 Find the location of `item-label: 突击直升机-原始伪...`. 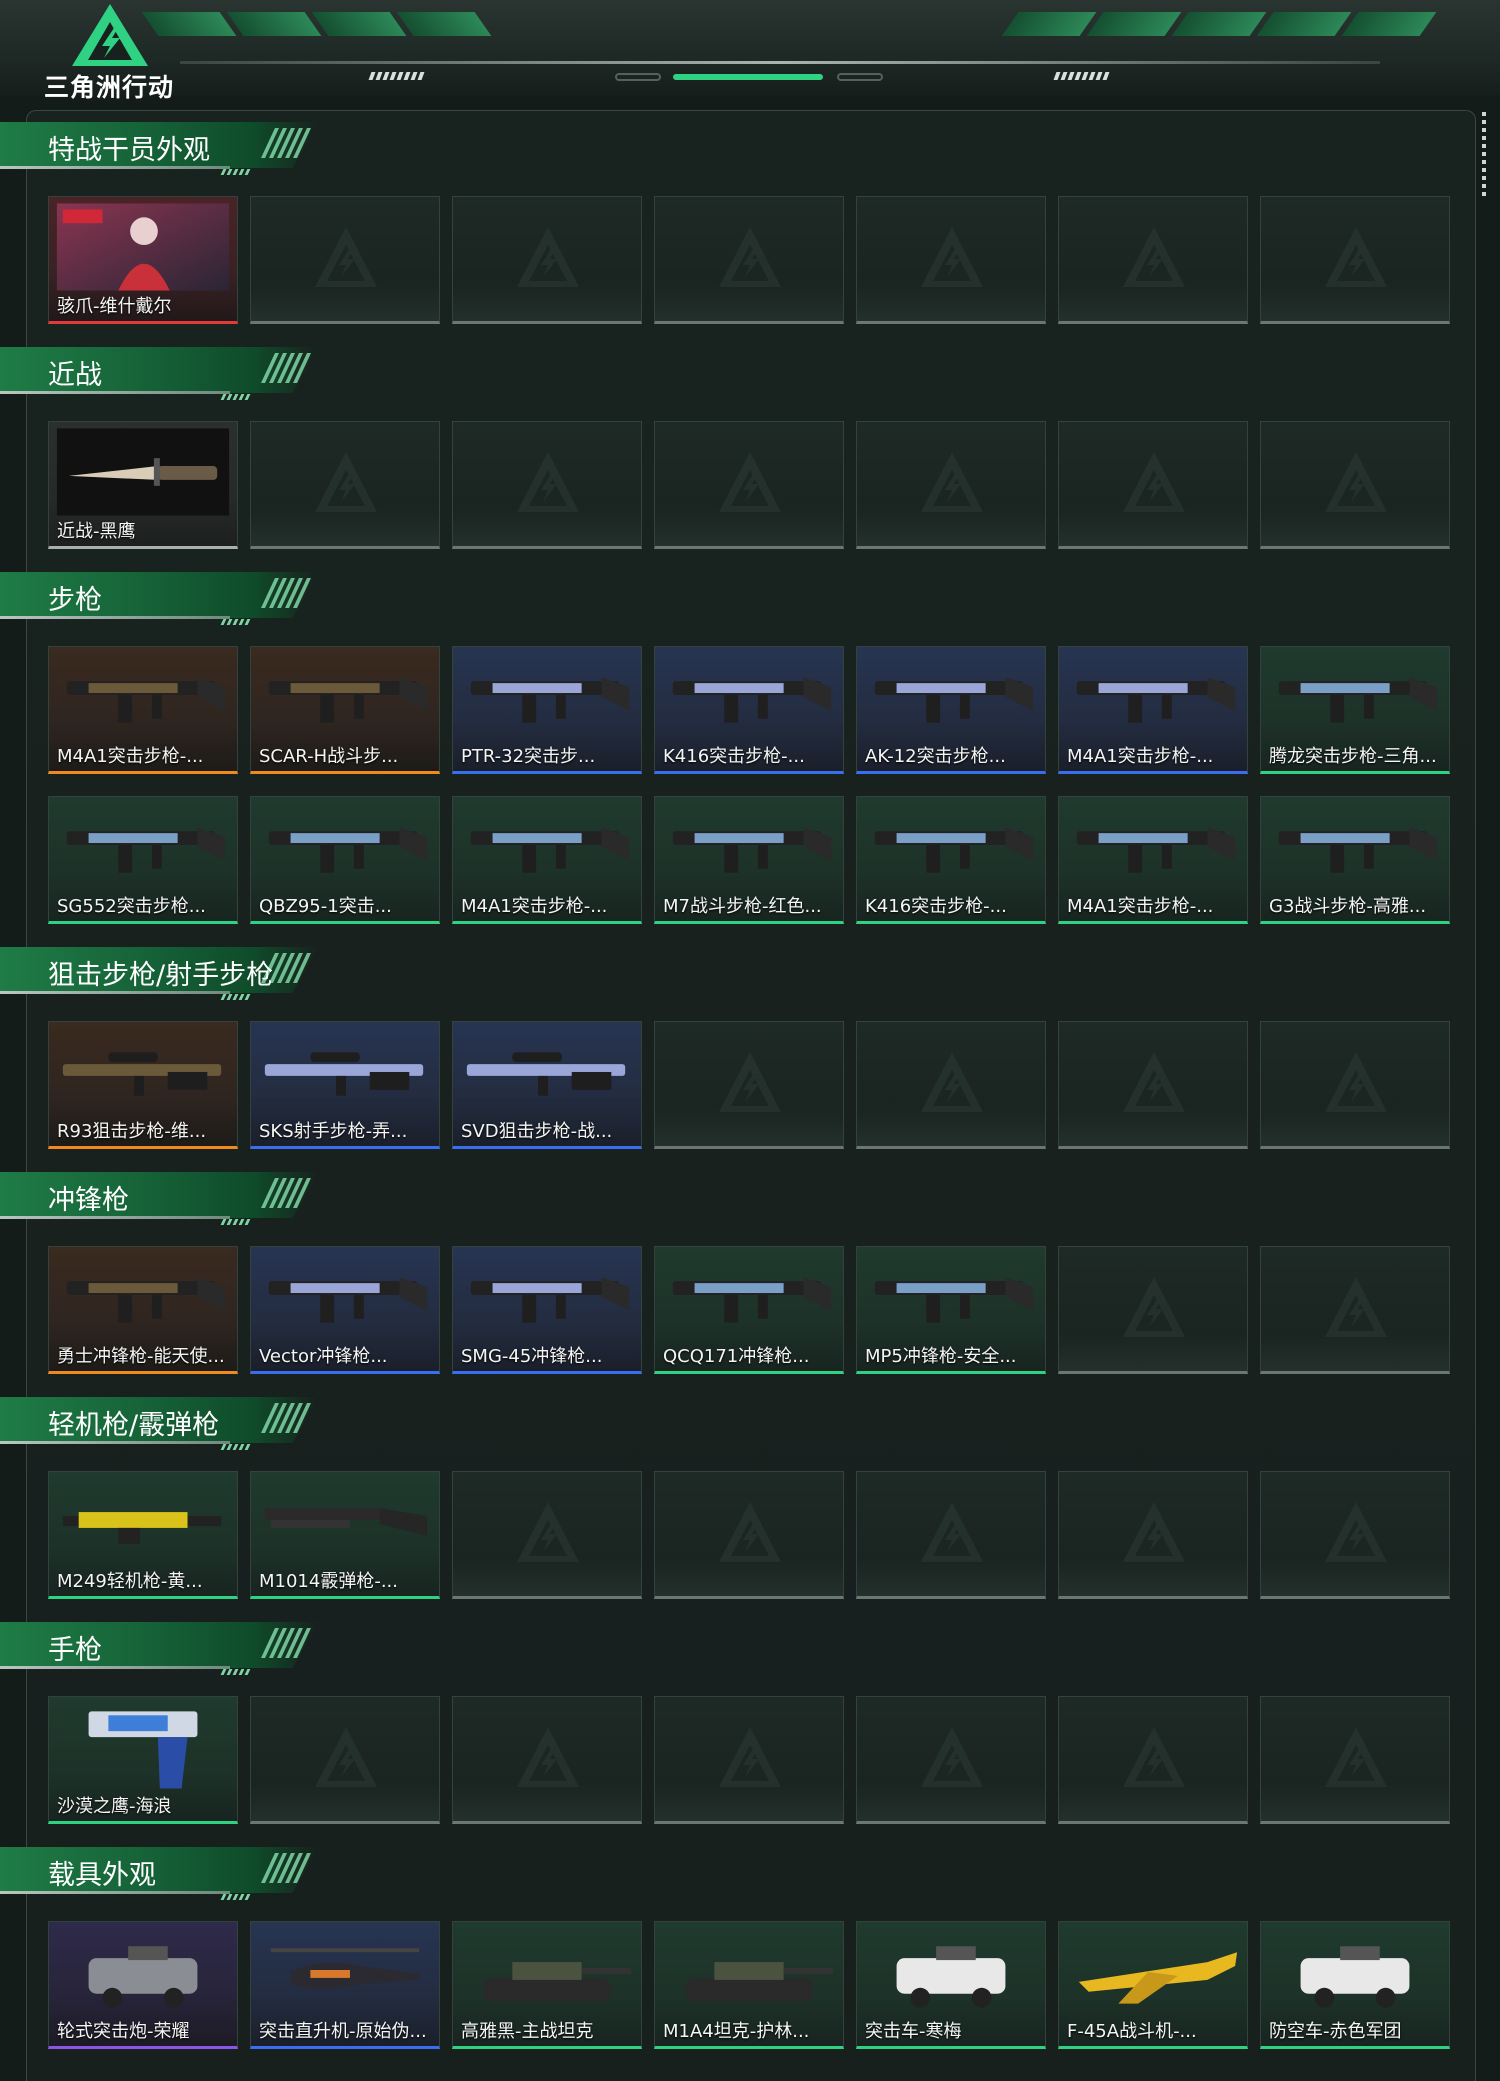

item-label: 突击直升机-原始伪... is located at coordinates (343, 2031).